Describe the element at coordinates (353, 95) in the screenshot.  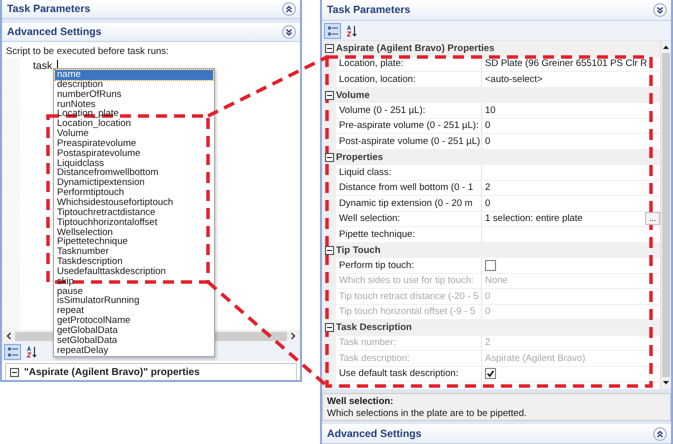
I see `category-title: Volume` at that location.